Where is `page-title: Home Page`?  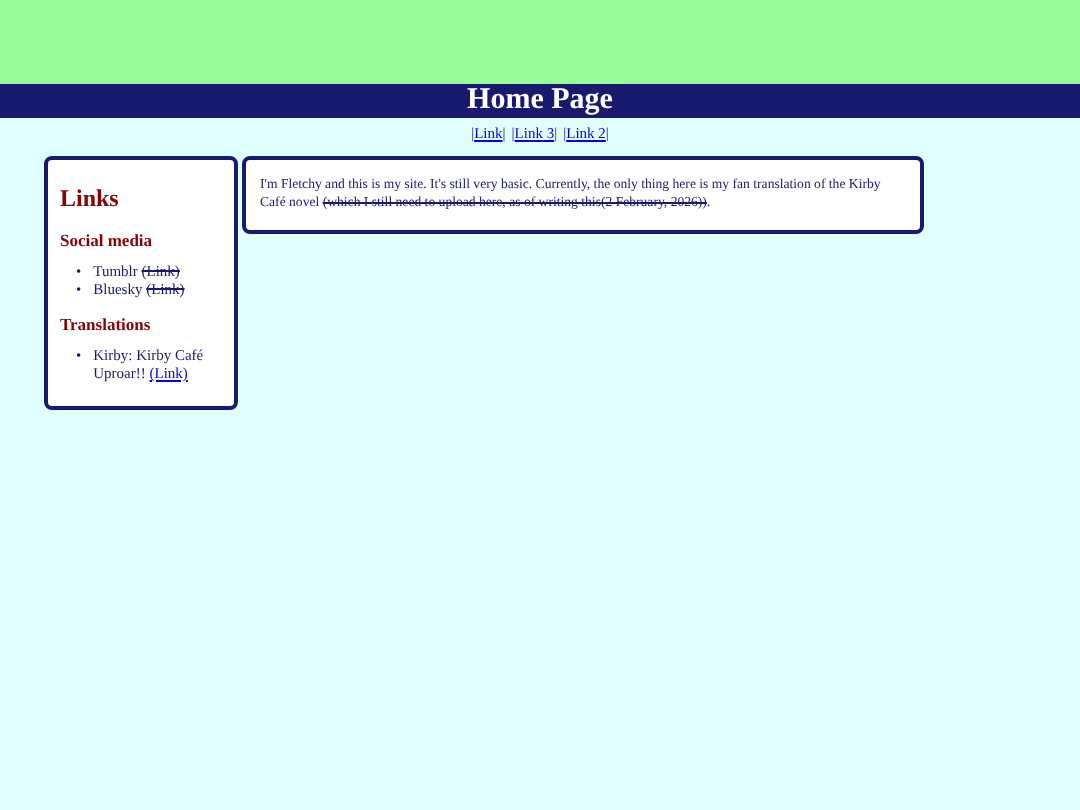
page-title: Home Page is located at coordinates (540, 101).